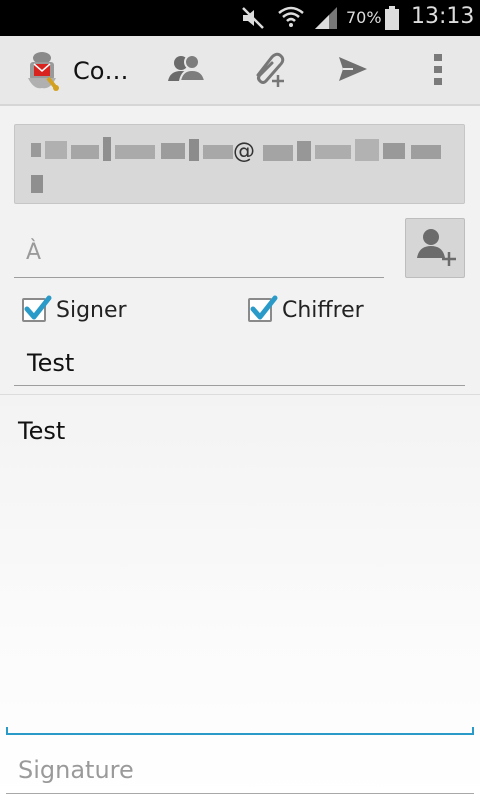 The width and height of the screenshot is (480, 800). I want to click on clock: 13:13, so click(443, 16).